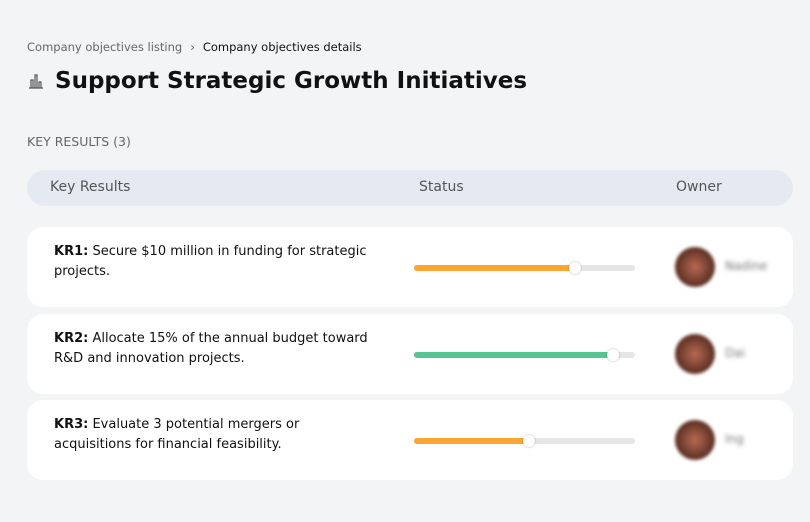 This screenshot has height=522, width=810. What do you see at coordinates (79, 141) in the screenshot?
I see `section-label: KEY RESULTS (3)` at bounding box center [79, 141].